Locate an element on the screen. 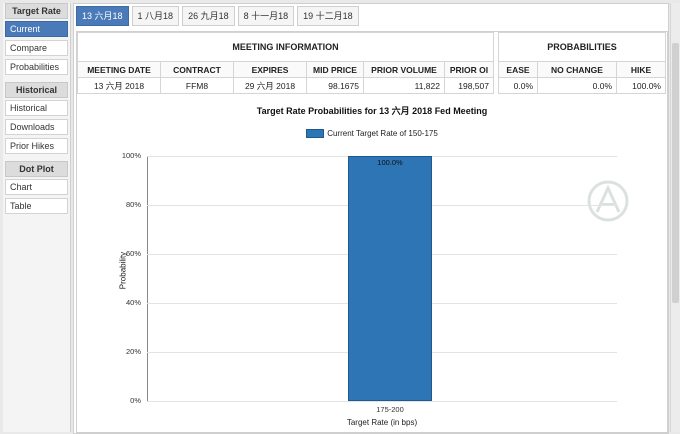 The height and width of the screenshot is (434, 680). bar-value-label: 100.0% is located at coordinates (390, 162).